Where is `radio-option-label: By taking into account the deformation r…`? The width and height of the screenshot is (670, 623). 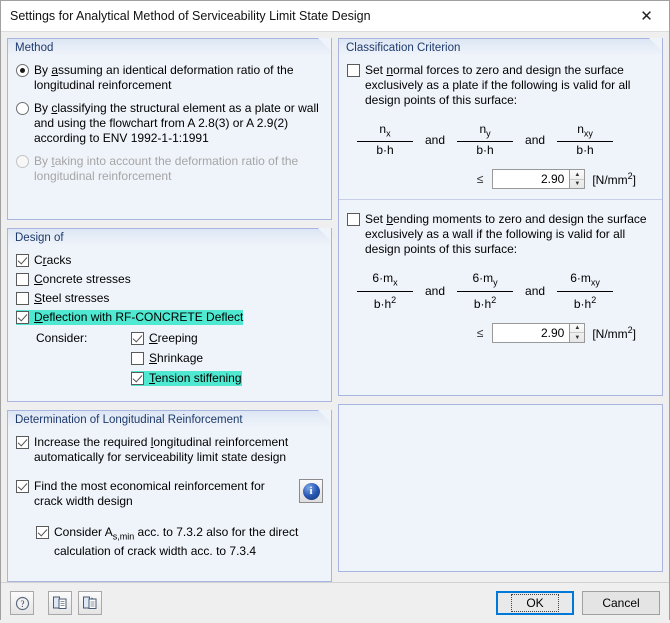 radio-option-label: By taking into account the deformation r… is located at coordinates (166, 168).